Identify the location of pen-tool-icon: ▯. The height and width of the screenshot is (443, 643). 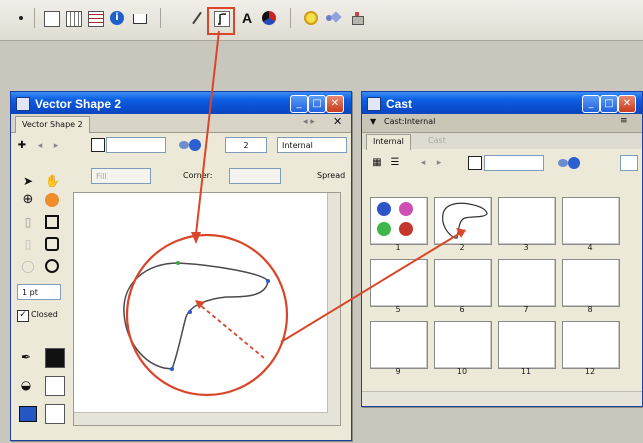
(28, 222).